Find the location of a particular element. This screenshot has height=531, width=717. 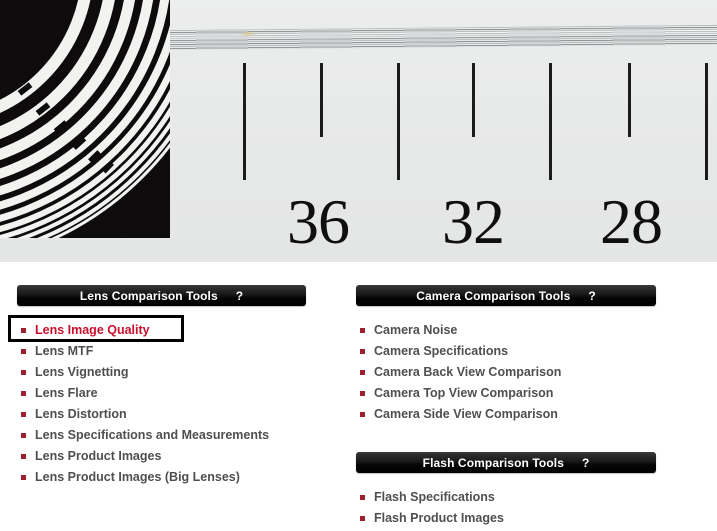

menu-item-camera-side-view-comparison: Camera Side View Comparison is located at coordinates (506, 414).